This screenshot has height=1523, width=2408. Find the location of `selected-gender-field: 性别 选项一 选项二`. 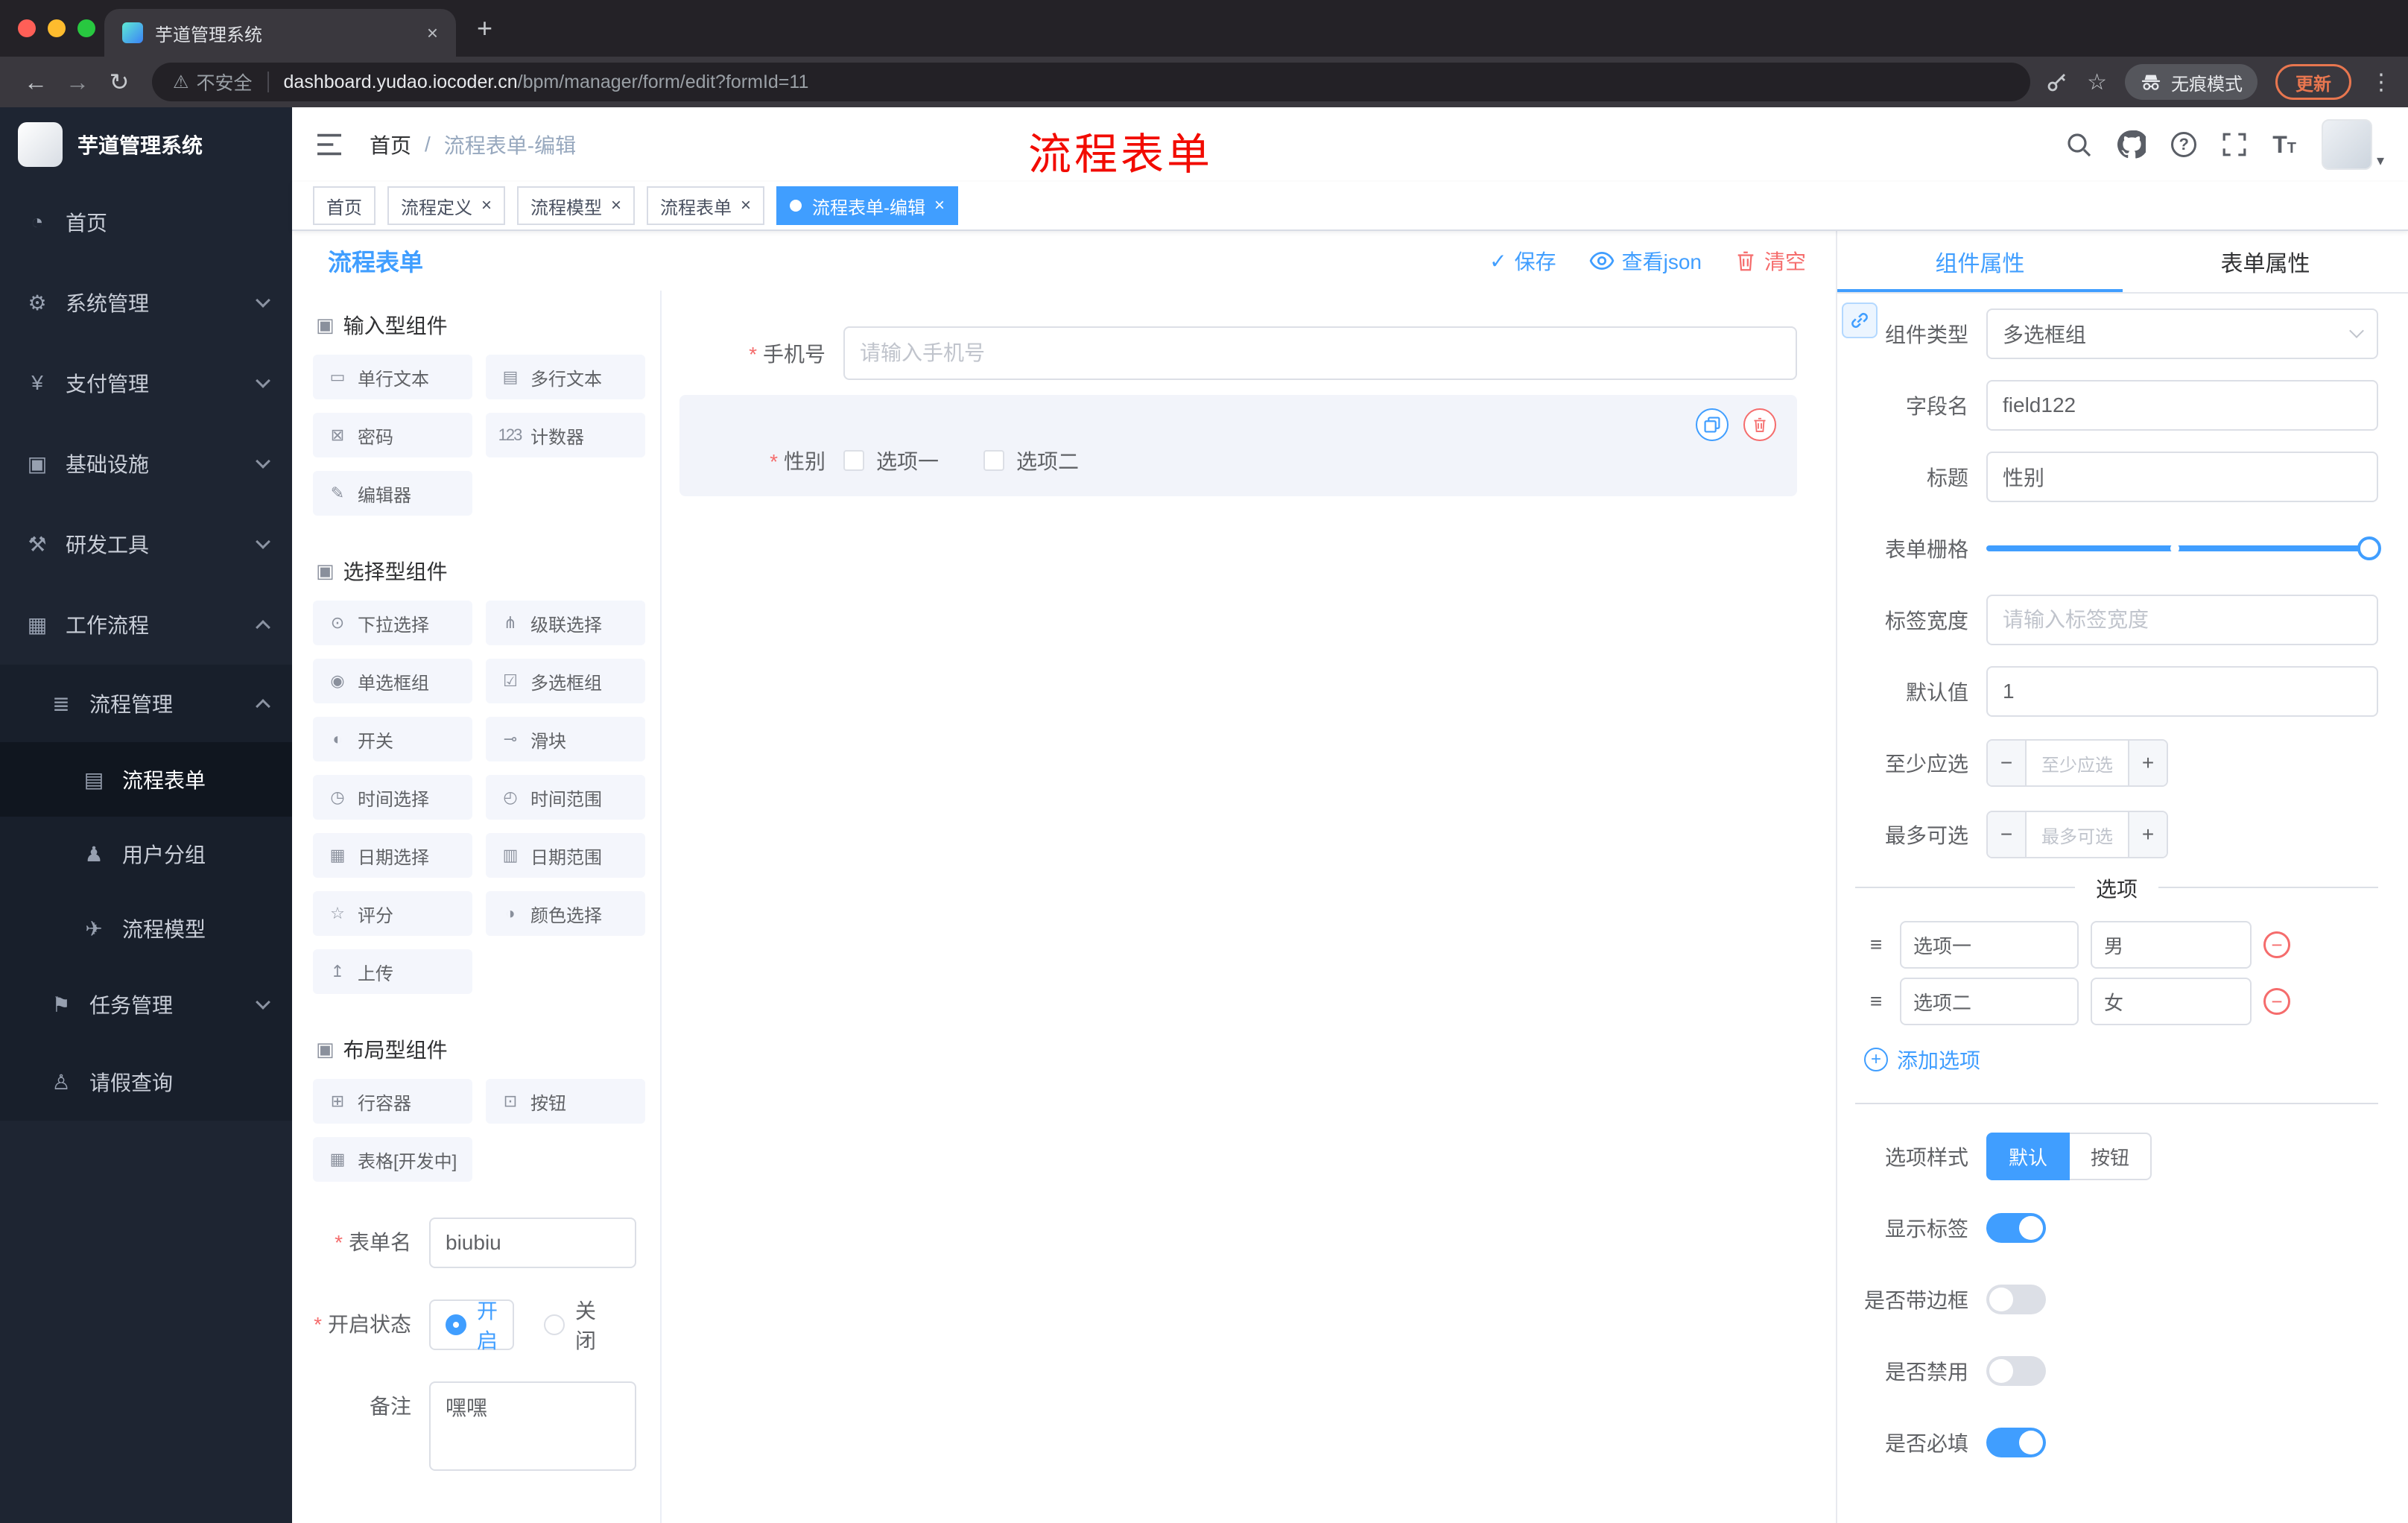

selected-gender-field: 性别 选项一 选项二 is located at coordinates (1238, 445).